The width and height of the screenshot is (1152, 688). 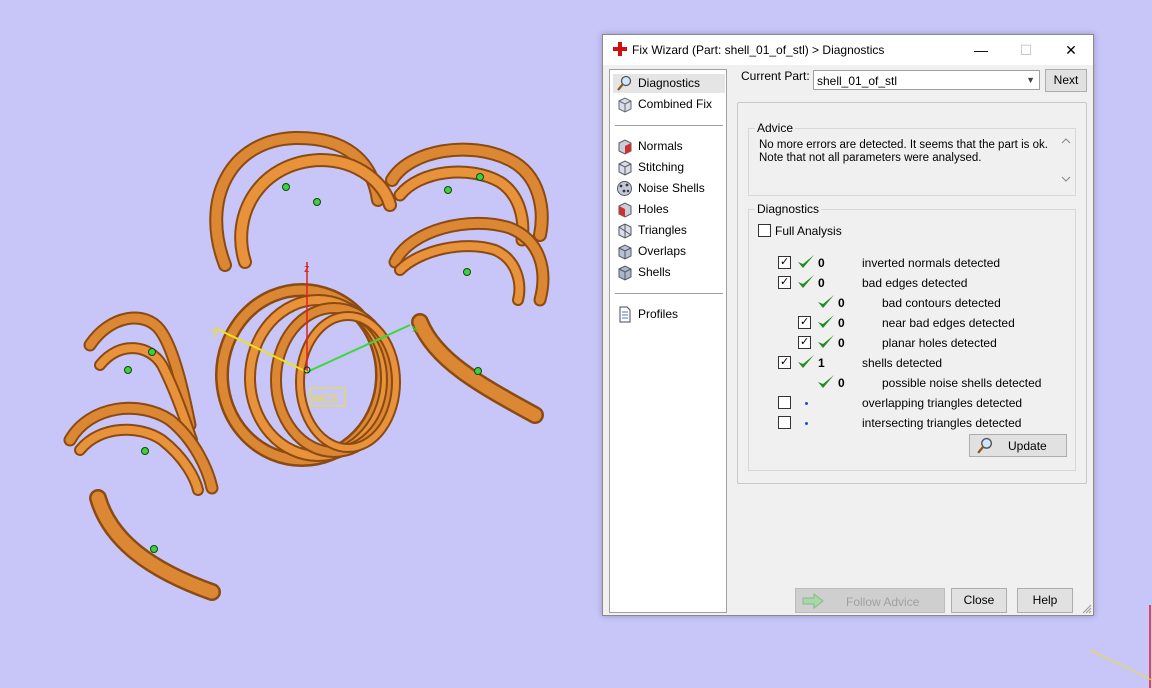 What do you see at coordinates (625, 273) in the screenshot?
I see `shells-icon` at bounding box center [625, 273].